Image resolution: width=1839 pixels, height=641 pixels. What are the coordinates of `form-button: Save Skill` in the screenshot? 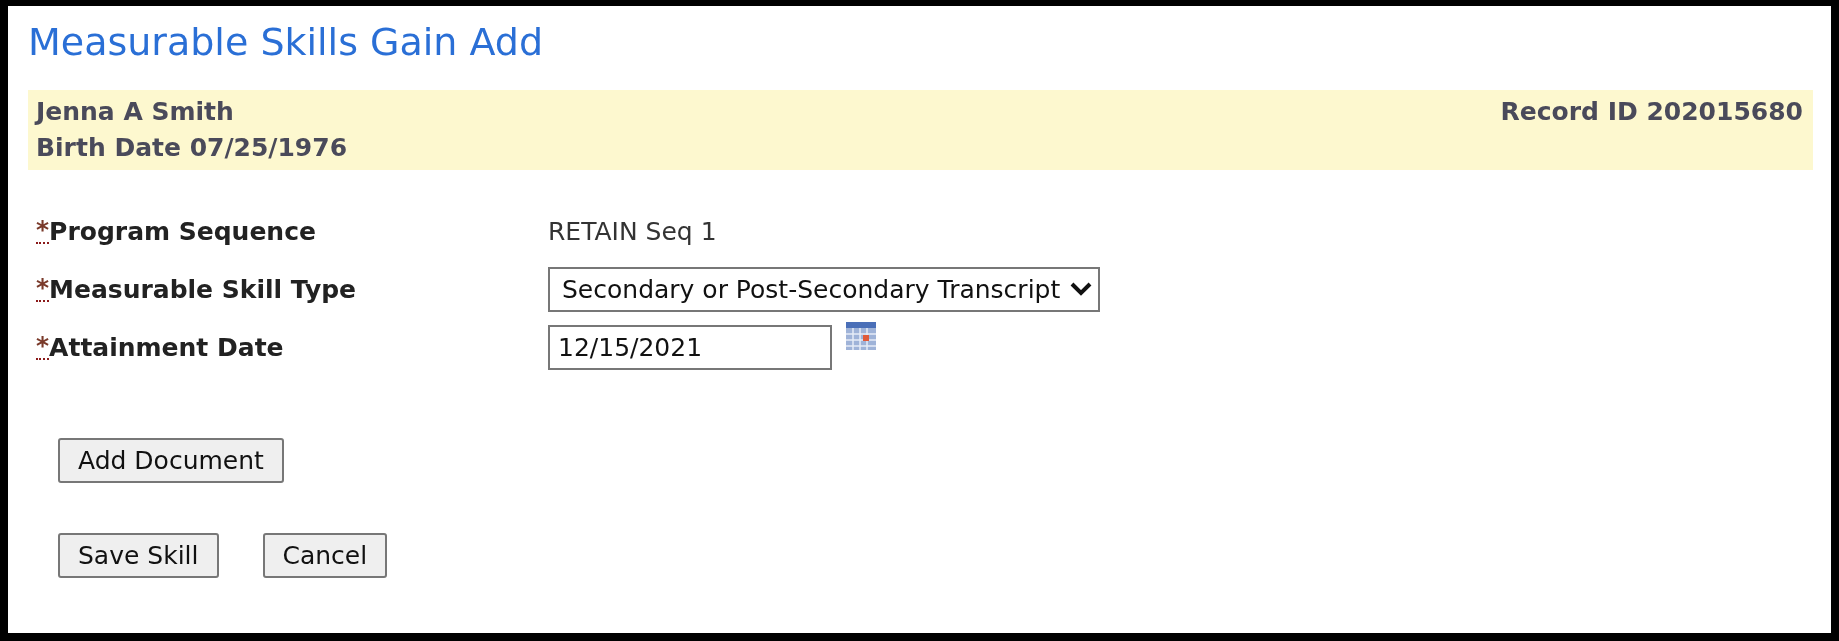 It's located at (138, 555).